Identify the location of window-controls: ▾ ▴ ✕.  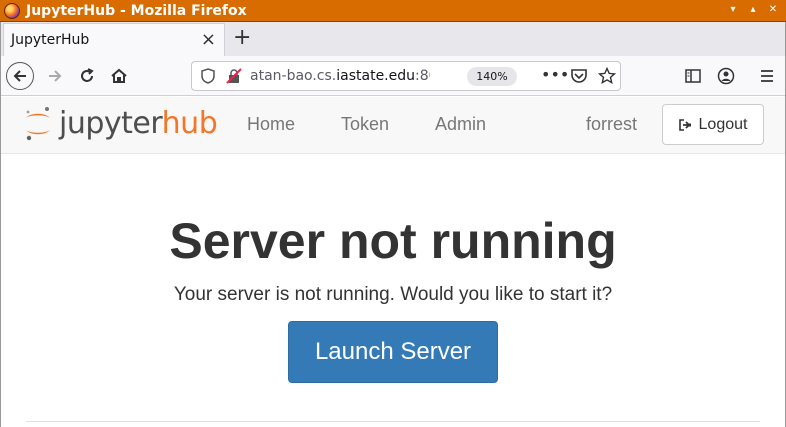
(753, 10).